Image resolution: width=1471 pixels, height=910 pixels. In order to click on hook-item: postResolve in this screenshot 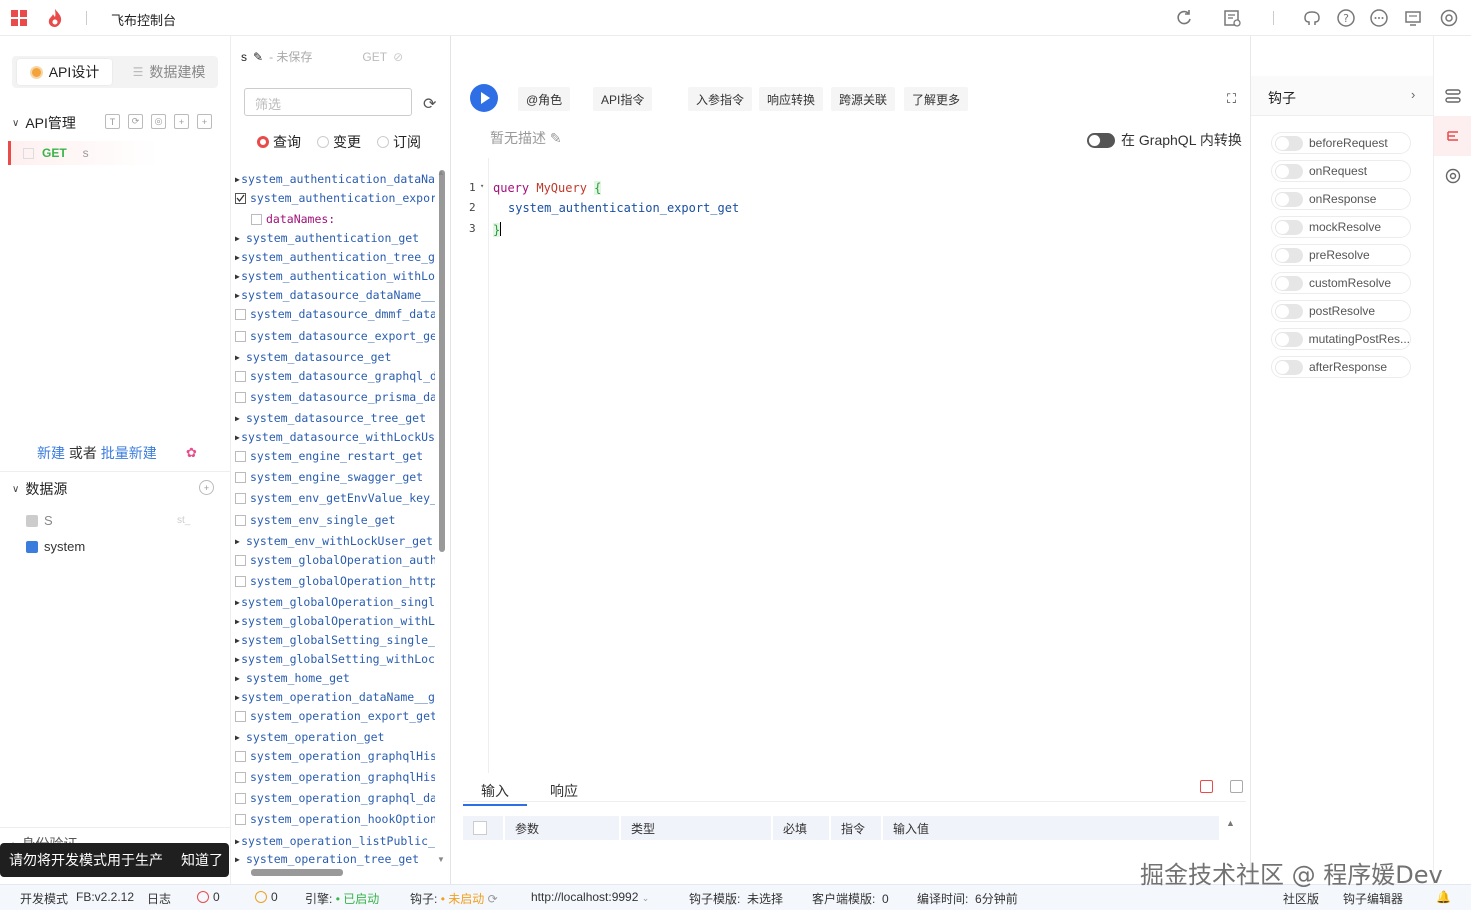, I will do `click(1341, 311)`.